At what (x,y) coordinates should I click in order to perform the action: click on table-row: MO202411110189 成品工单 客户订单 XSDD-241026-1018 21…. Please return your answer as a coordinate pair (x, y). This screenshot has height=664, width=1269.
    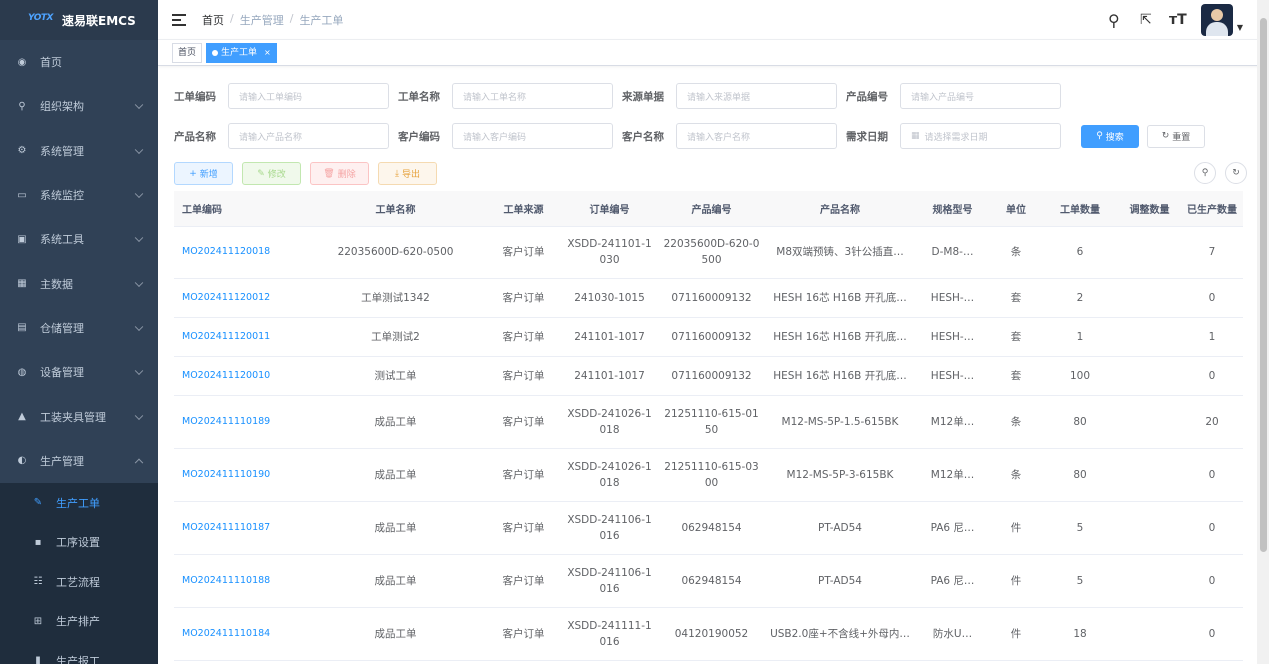
    Looking at the image, I should click on (708, 422).